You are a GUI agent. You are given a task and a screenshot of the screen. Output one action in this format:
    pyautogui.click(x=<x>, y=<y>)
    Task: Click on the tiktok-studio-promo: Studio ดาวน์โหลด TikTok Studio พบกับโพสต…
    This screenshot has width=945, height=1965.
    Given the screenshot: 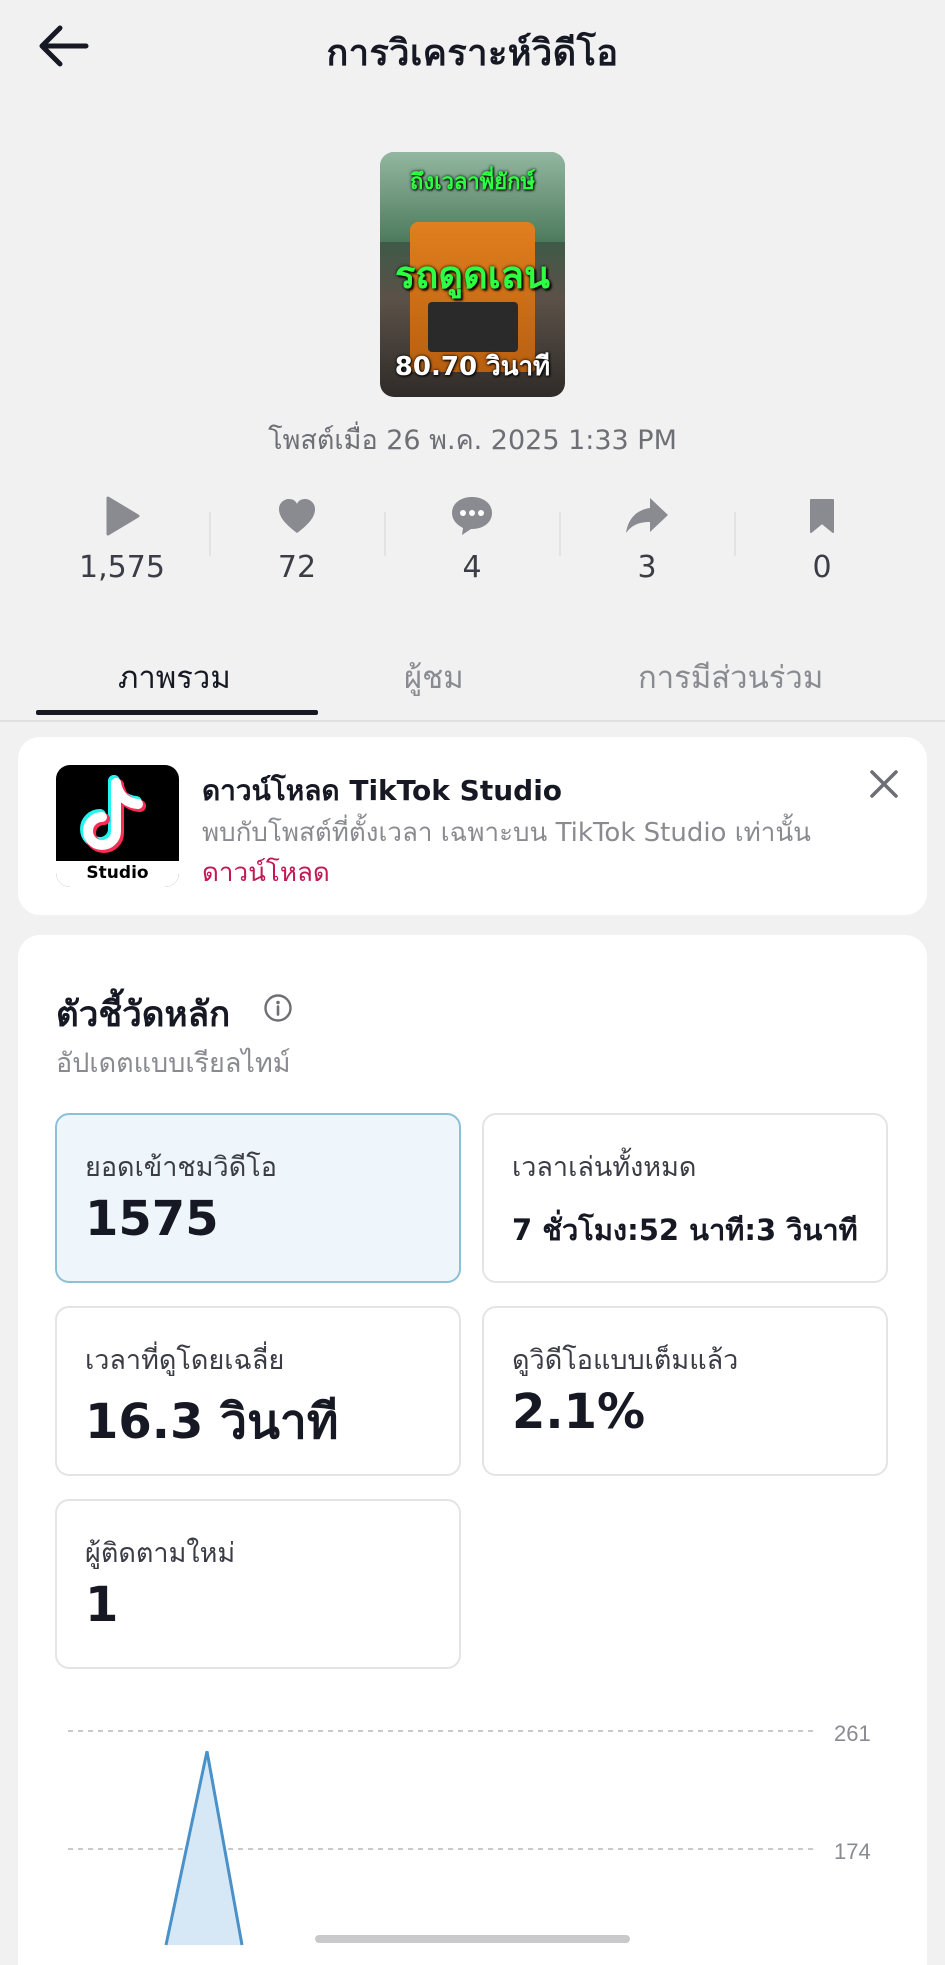 What is the action you would take?
    pyautogui.click(x=472, y=826)
    